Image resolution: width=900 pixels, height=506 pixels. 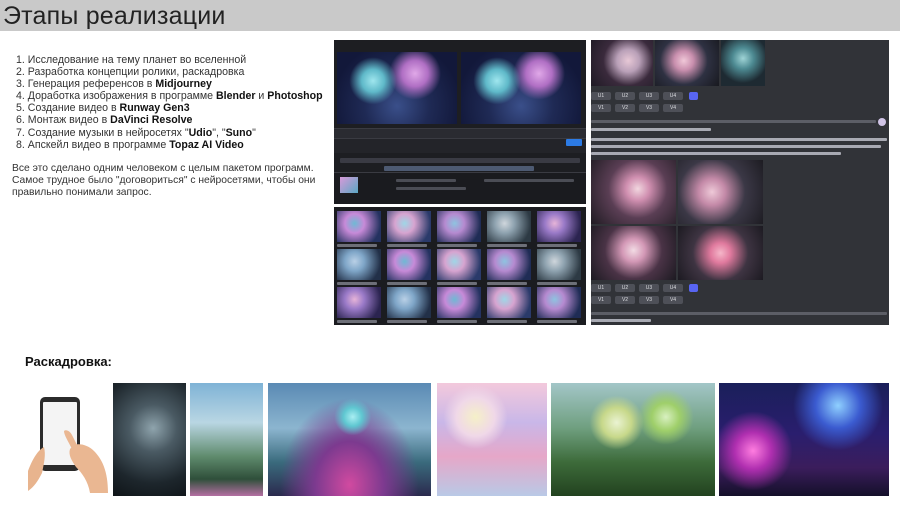 What do you see at coordinates (450, 15) in the screenshot?
I see `page-header: Этапы реализации` at bounding box center [450, 15].